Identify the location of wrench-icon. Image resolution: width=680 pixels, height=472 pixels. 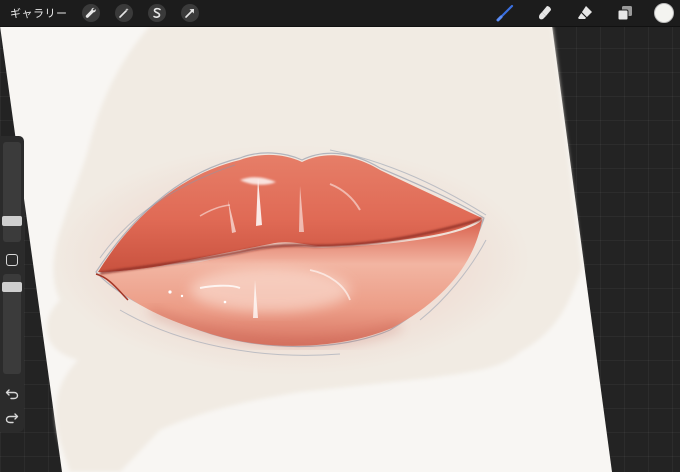
(90, 12).